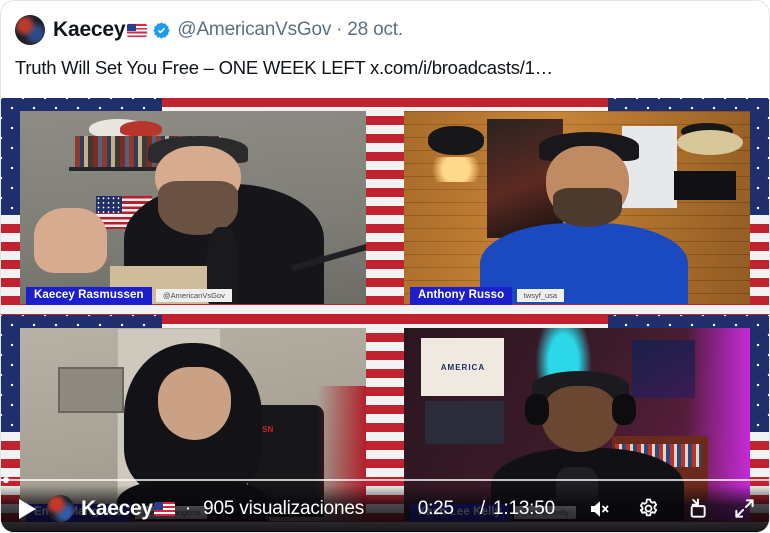  Describe the element at coordinates (89, 30) in the screenshot. I see `author-name: Kaecey` at that location.